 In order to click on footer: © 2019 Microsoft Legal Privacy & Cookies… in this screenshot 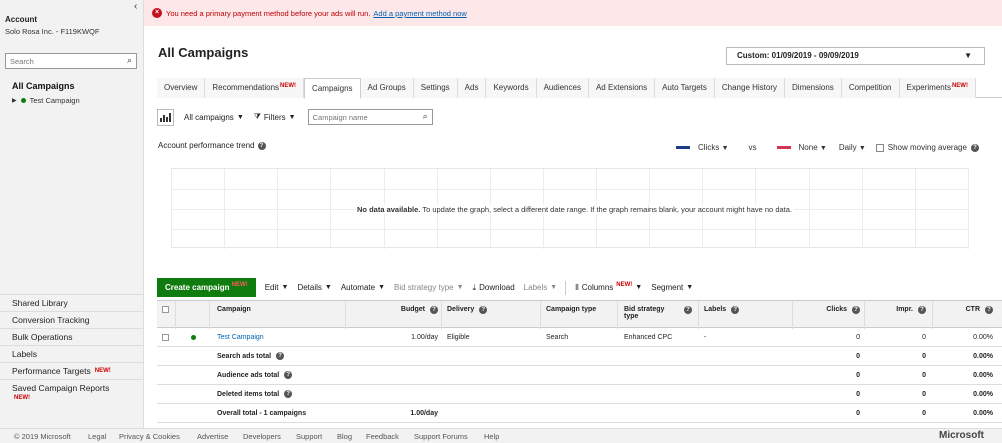, I will do `click(501, 435)`.